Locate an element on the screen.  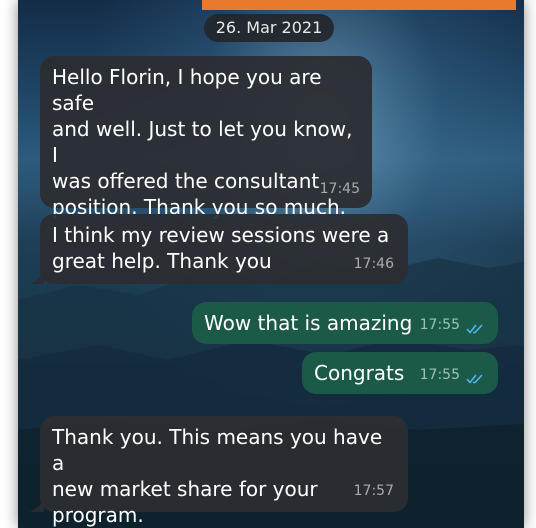
date-separator: 26. Mar 2021 is located at coordinates (269, 28).